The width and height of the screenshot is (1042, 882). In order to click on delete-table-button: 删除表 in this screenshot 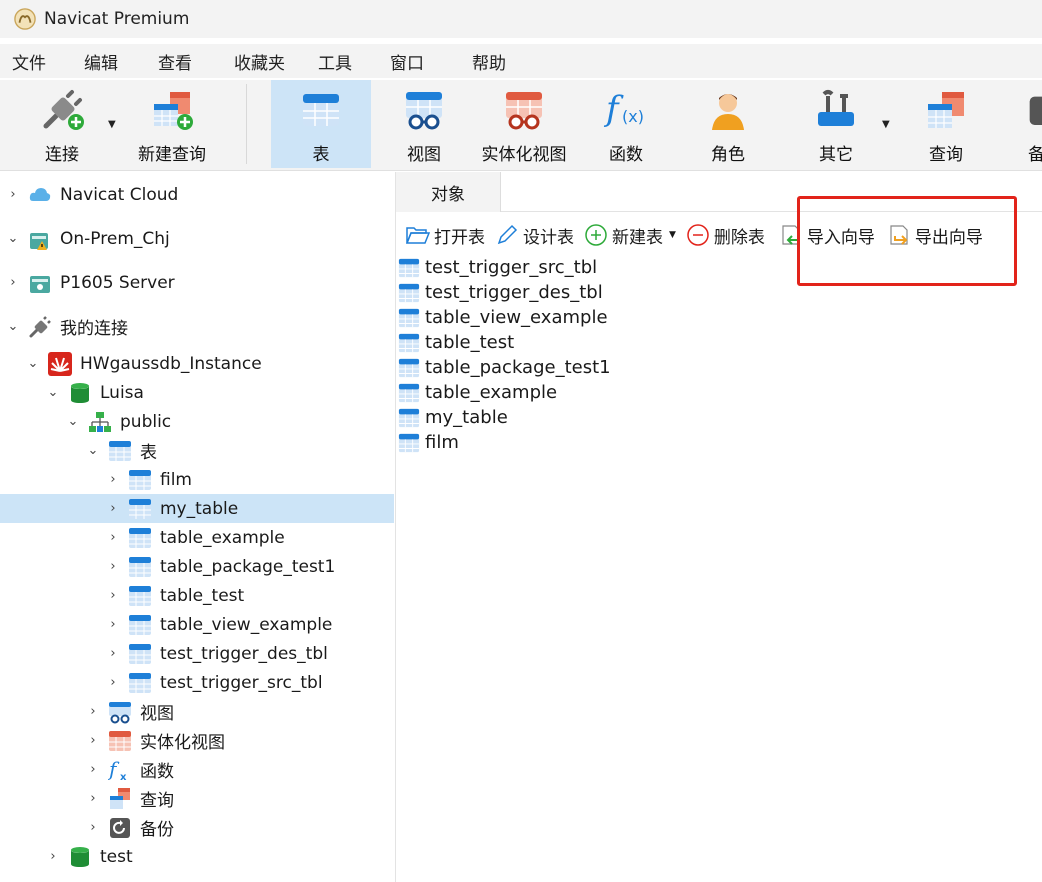, I will do `click(725, 235)`.